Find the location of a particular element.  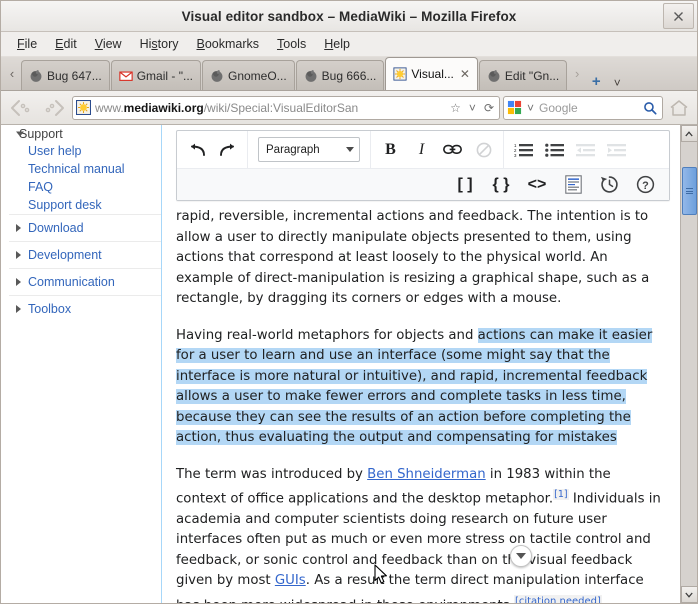

gmail-favicon-icon is located at coordinates (126, 75).